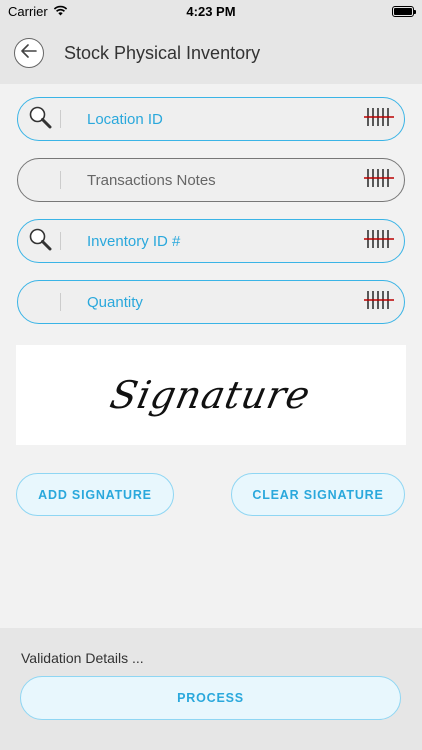 Image resolution: width=422 pixels, height=750 pixels. I want to click on back-button, so click(29, 53).